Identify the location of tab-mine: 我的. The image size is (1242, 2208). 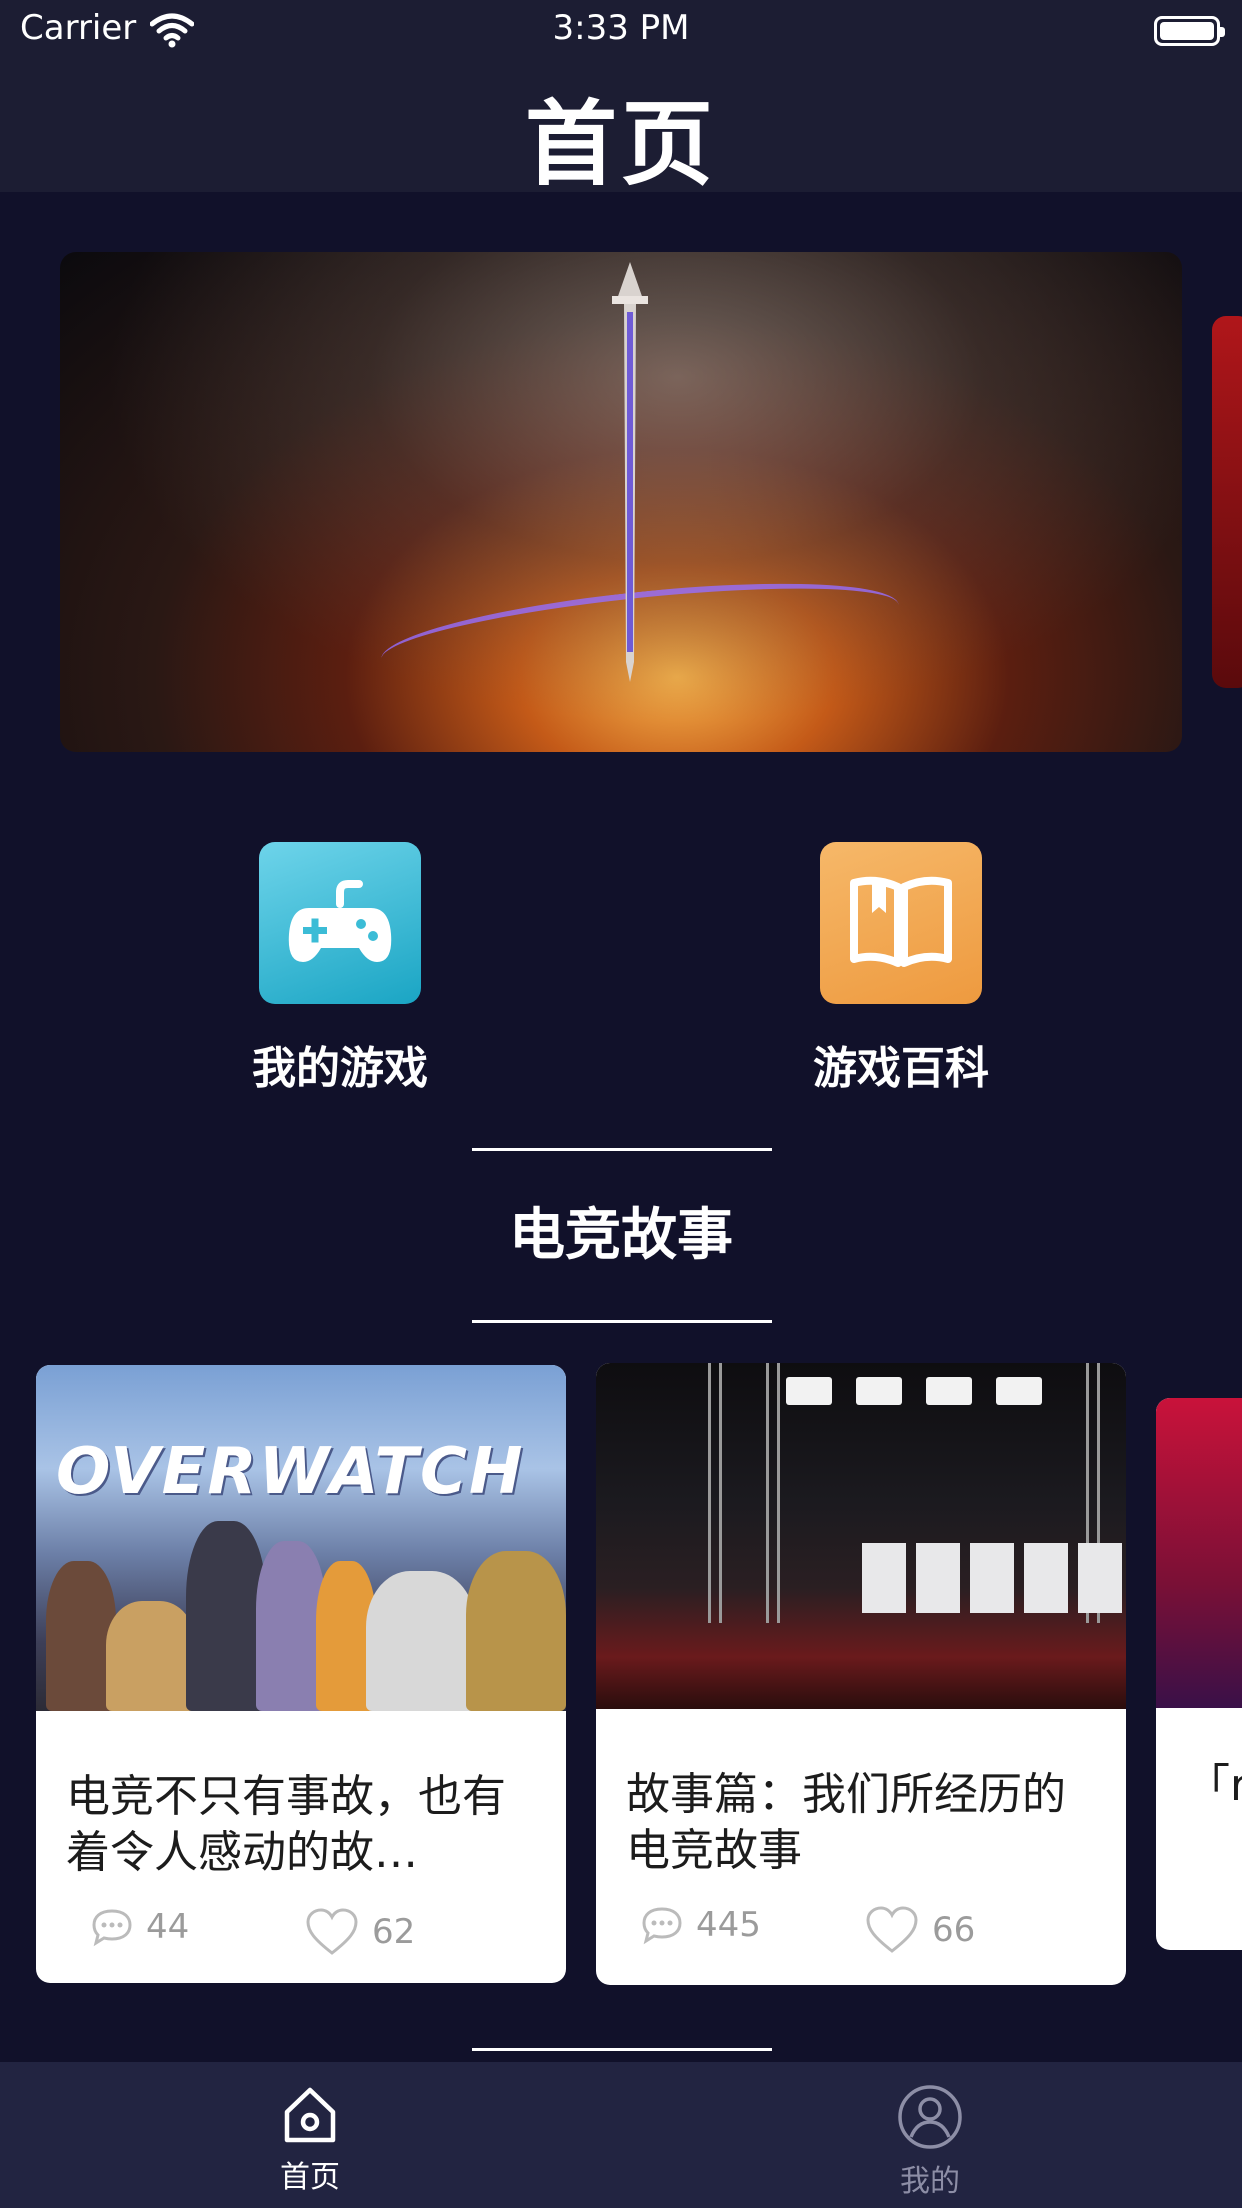
(930, 2135).